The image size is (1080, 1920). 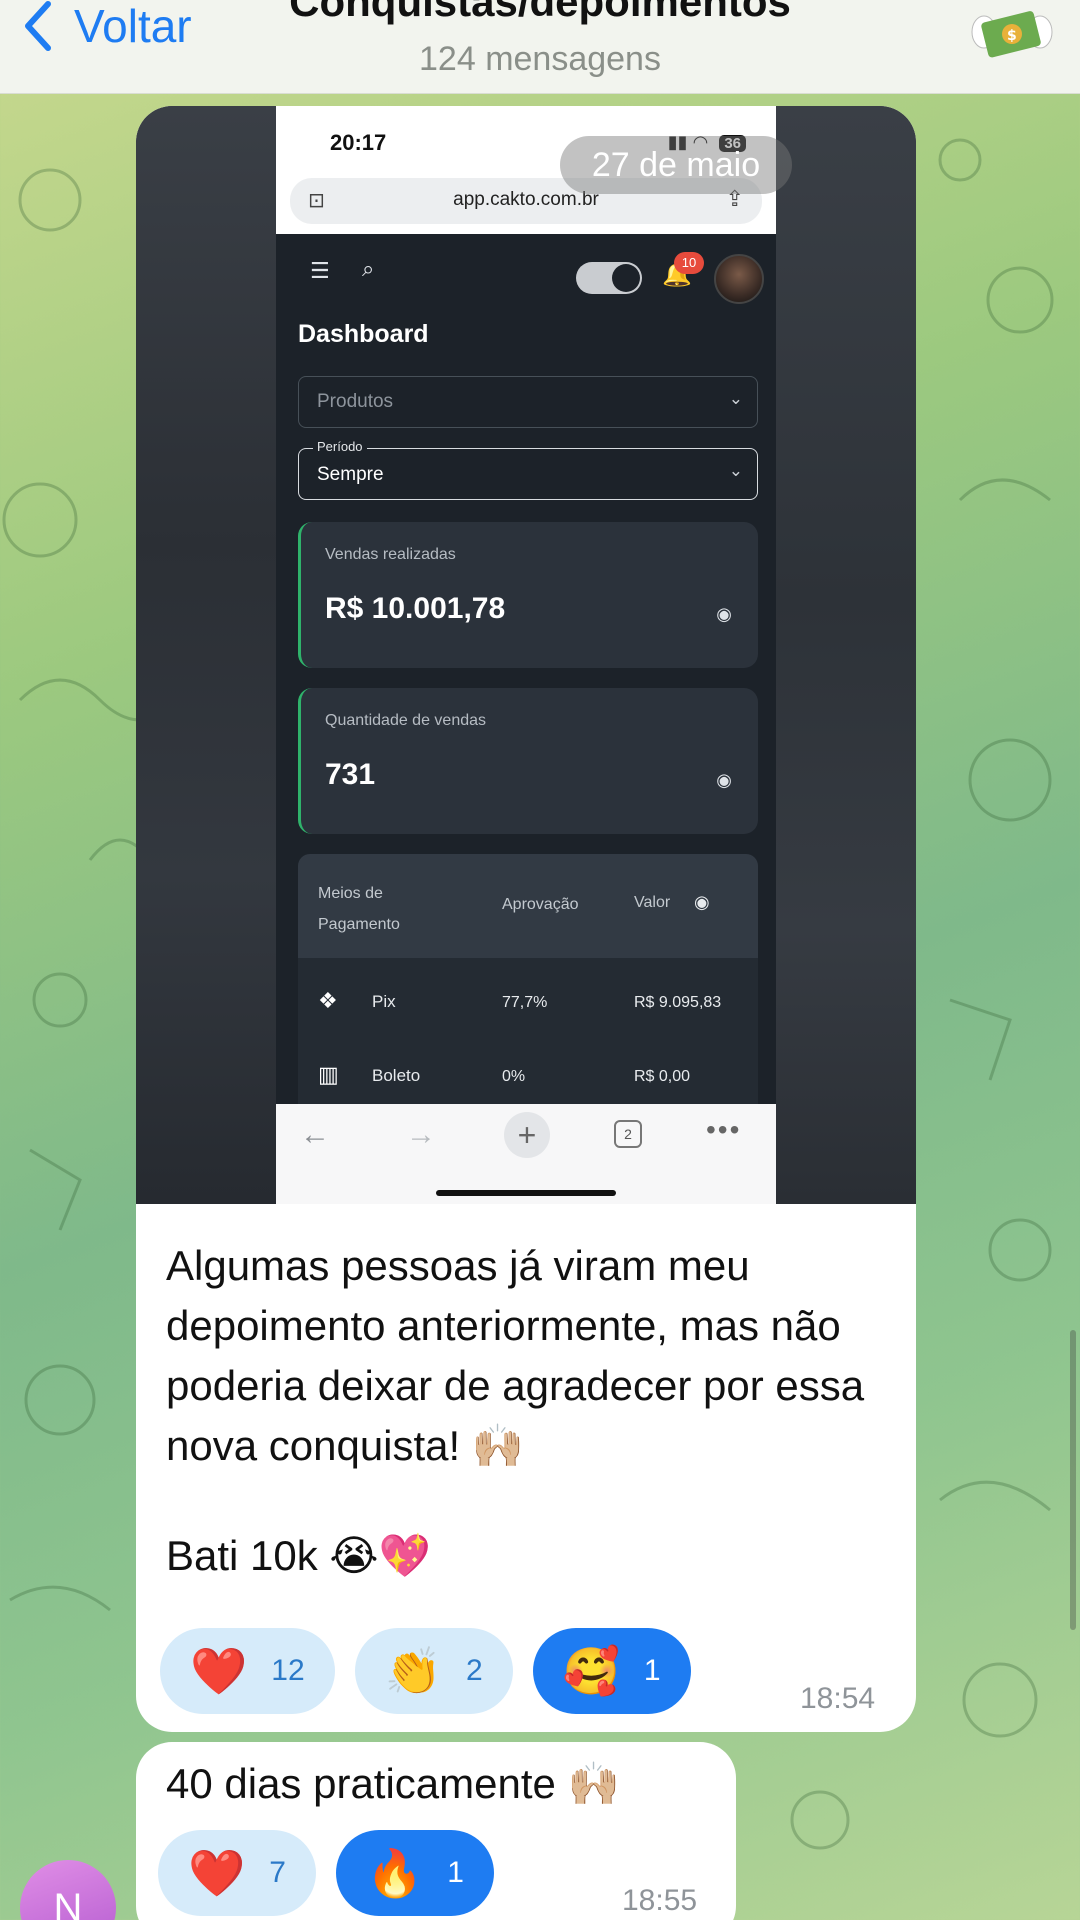 I want to click on sales-card: Vendas realizadas R$ 10.001,78 ◉, so click(x=528, y=595).